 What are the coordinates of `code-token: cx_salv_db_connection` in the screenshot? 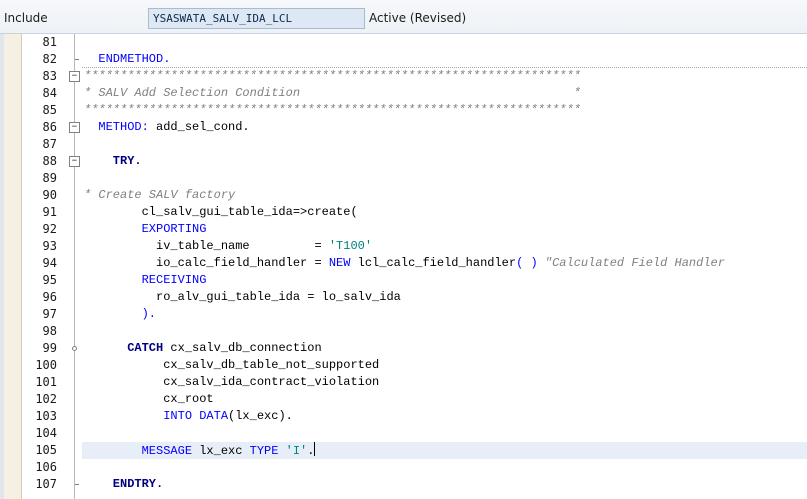 It's located at (242, 348).